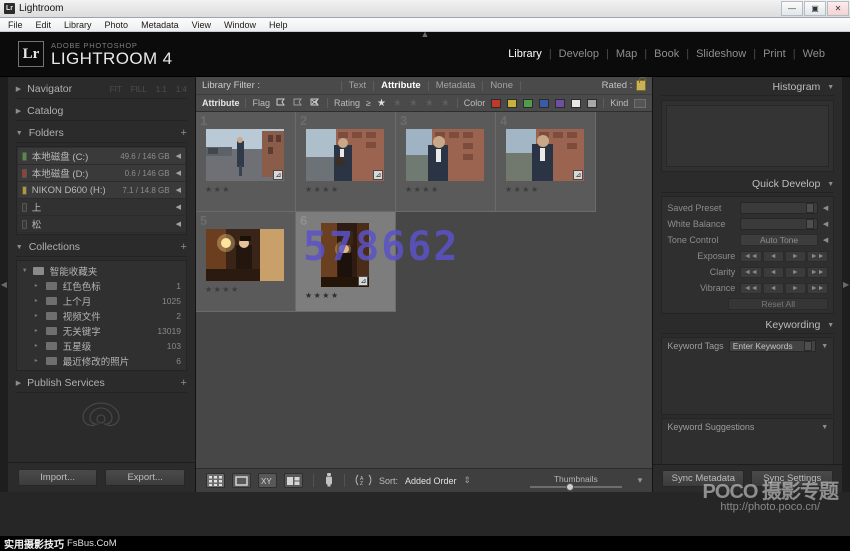  What do you see at coordinates (278, 25) in the screenshot?
I see `menu-item-help: Help` at bounding box center [278, 25].